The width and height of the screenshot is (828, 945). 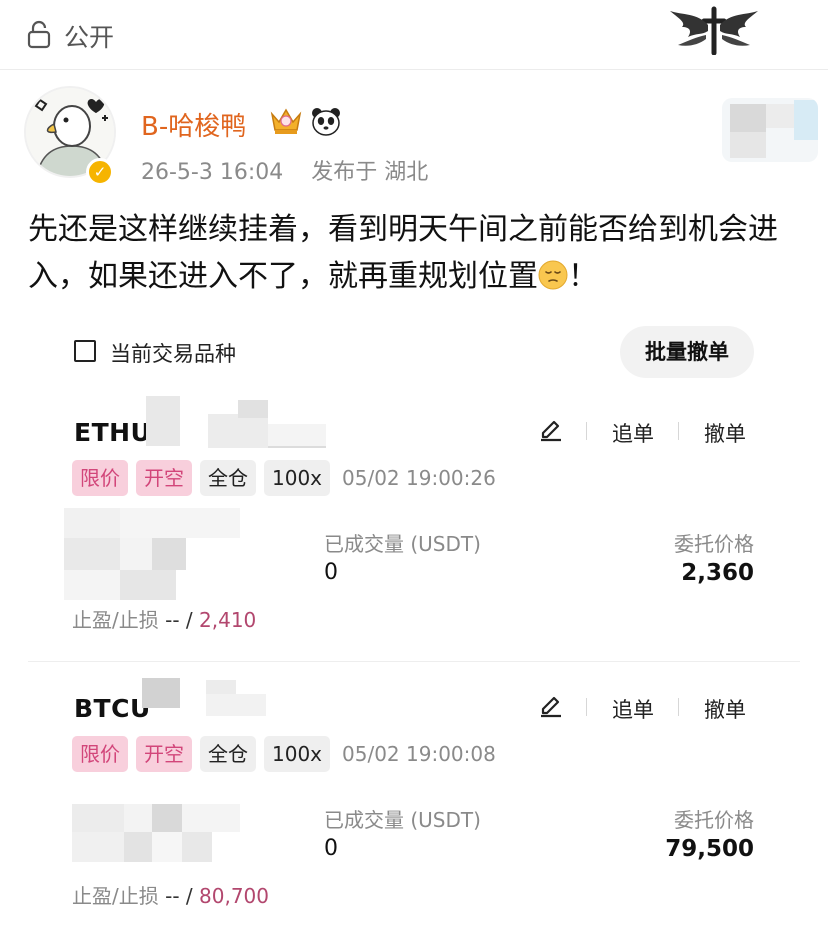 What do you see at coordinates (228, 620) in the screenshot?
I see `stop-loss-value: 2,410` at bounding box center [228, 620].